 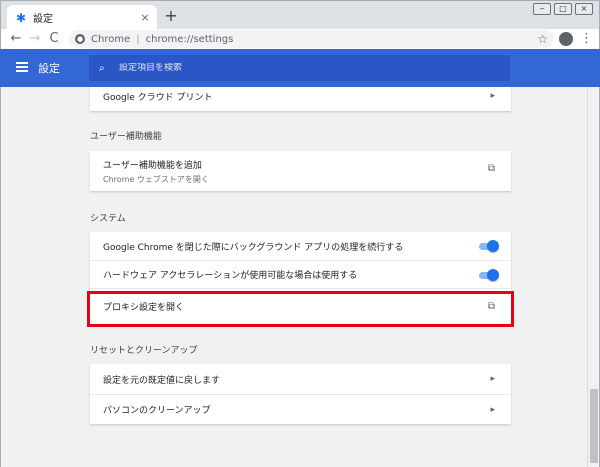 What do you see at coordinates (566, 39) in the screenshot?
I see `profile-avatar-icon` at bounding box center [566, 39].